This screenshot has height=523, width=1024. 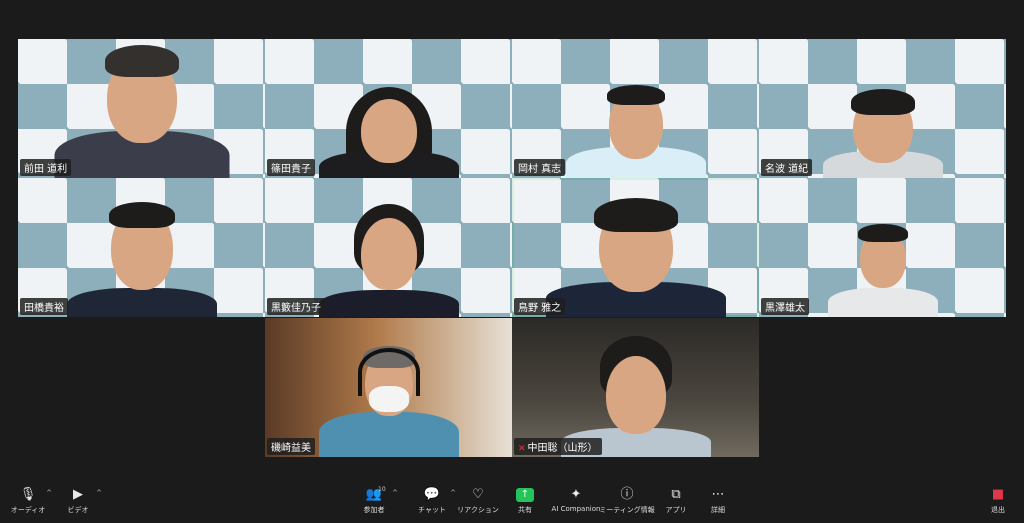 What do you see at coordinates (78, 510) in the screenshot?
I see `video-label: ビデオ` at bounding box center [78, 510].